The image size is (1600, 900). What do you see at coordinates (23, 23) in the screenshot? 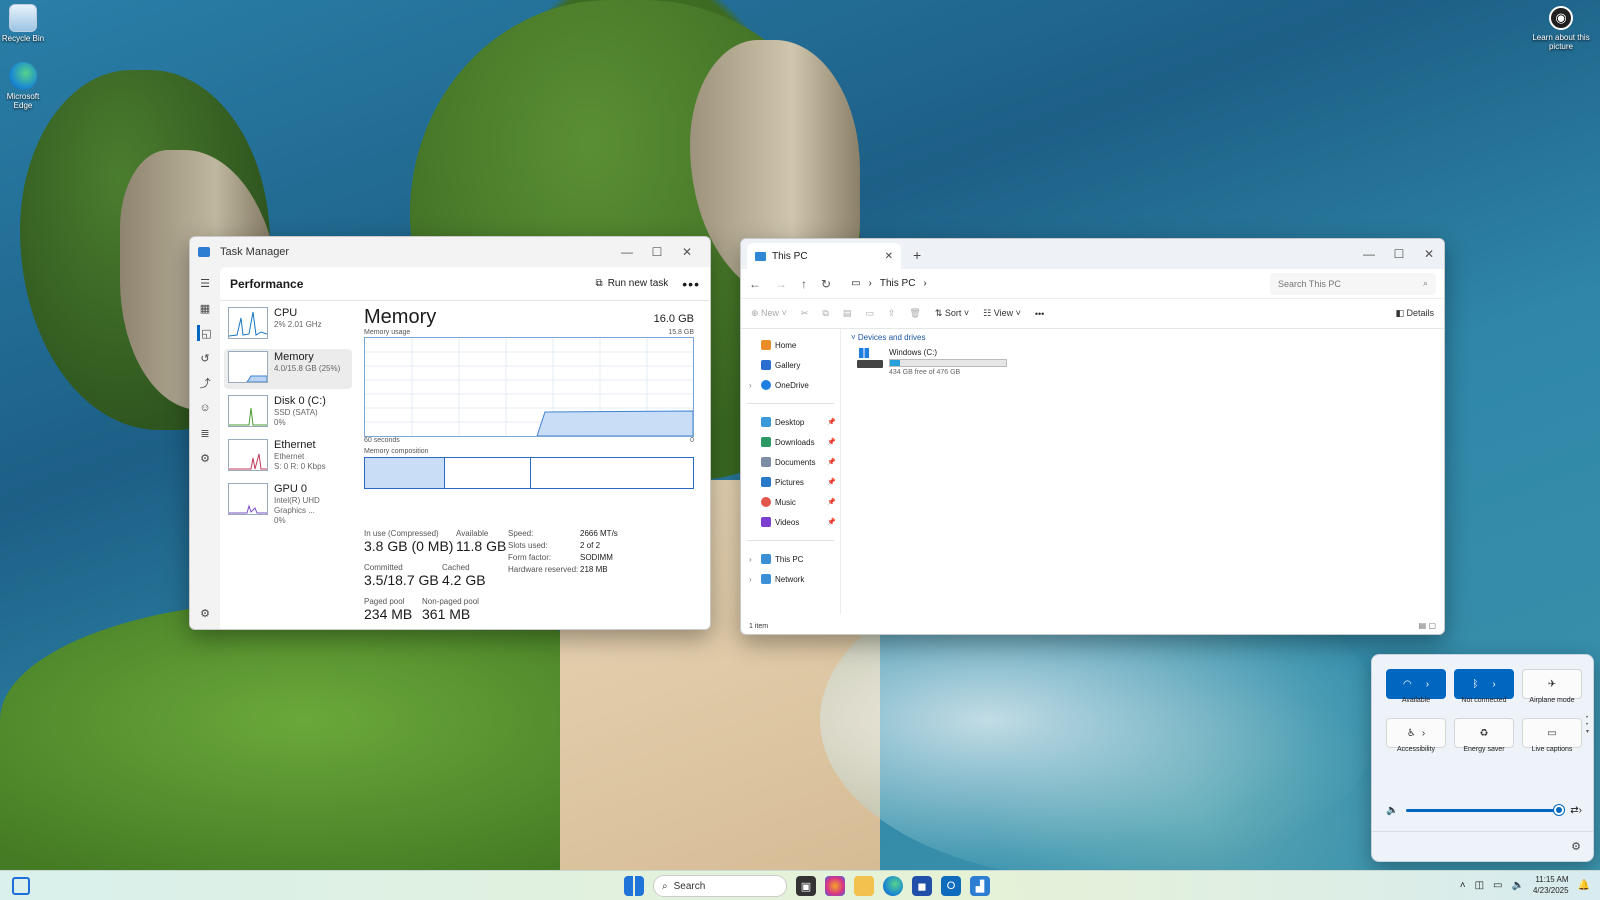
I see `desktop-icon-recycle-bin: Recycle Bin` at bounding box center [23, 23].